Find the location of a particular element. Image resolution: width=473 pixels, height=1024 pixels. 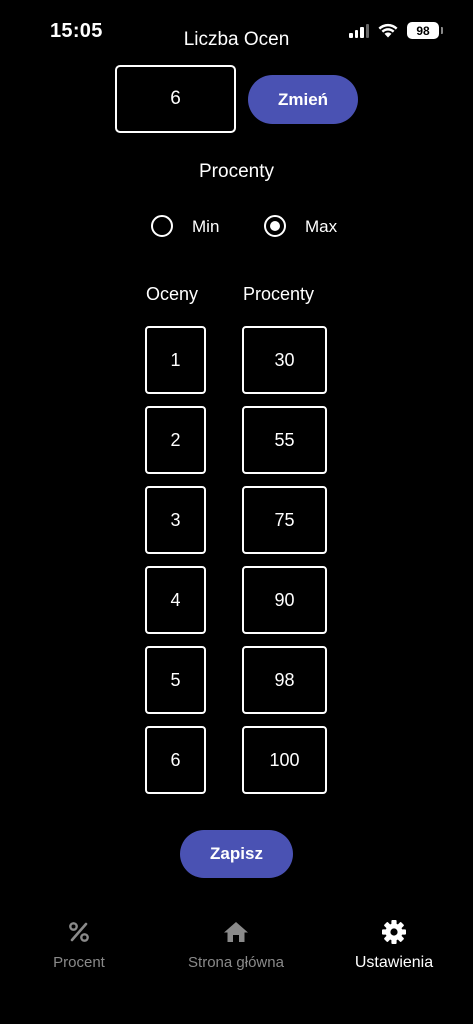

percent-input-6: 100 is located at coordinates (284, 760).